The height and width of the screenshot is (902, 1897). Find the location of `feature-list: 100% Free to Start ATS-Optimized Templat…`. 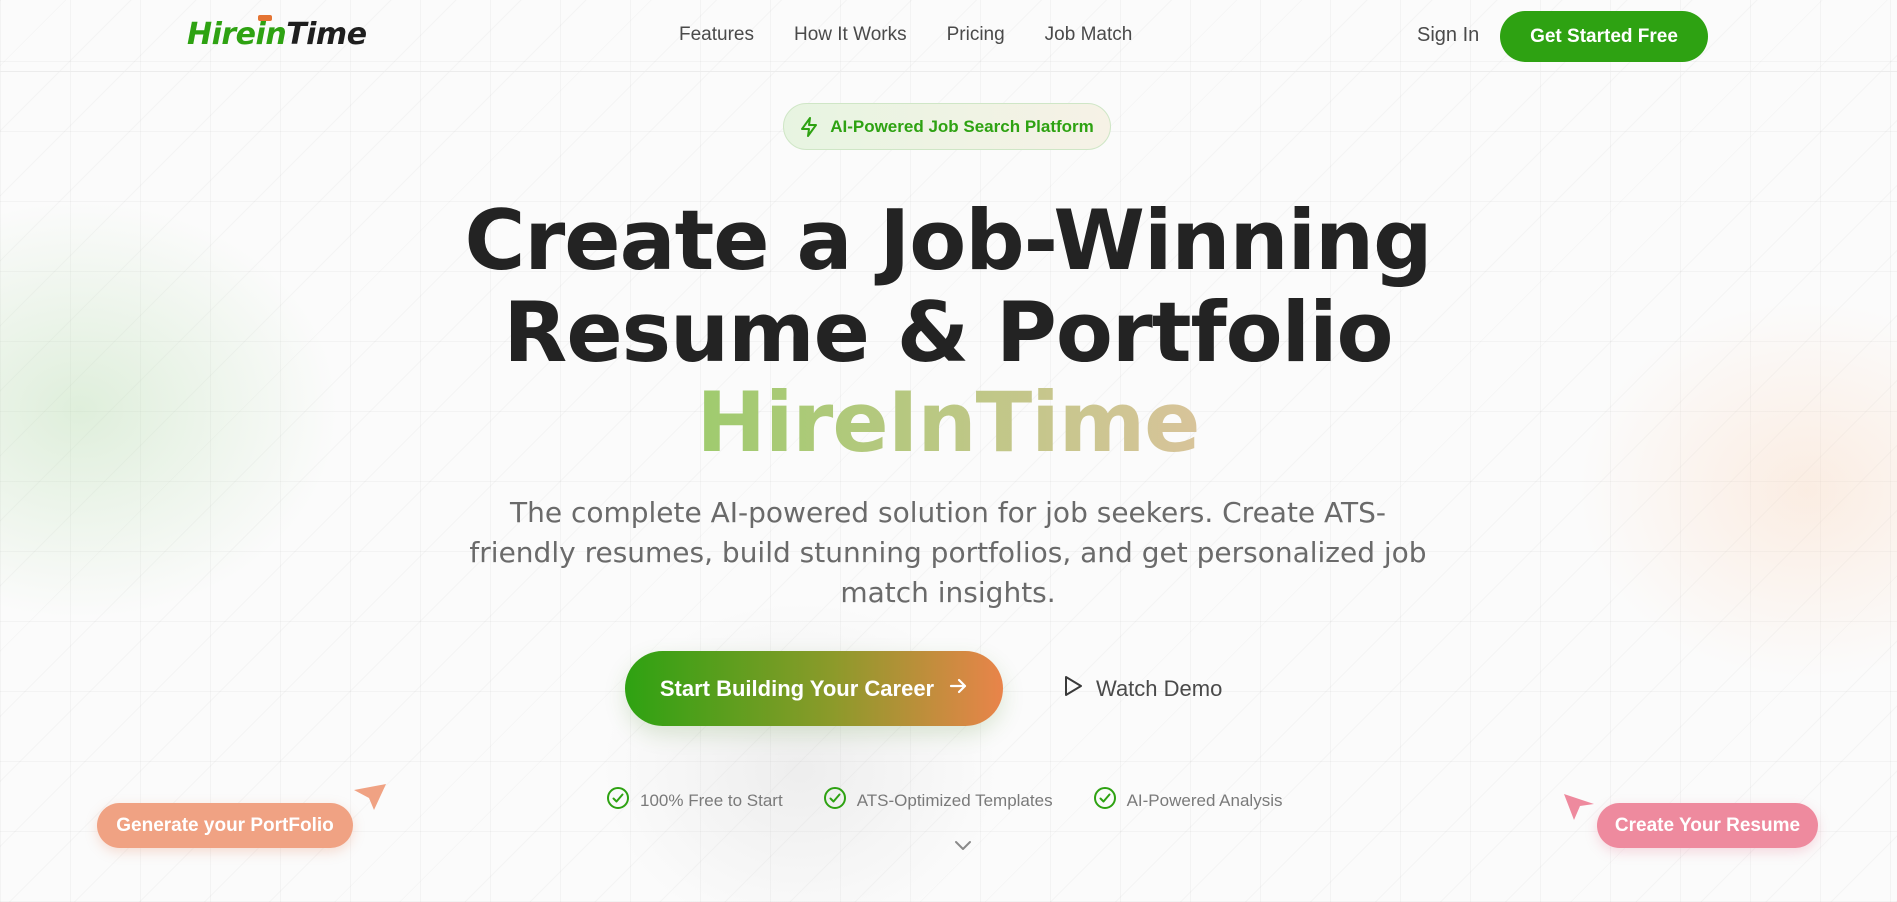

feature-list: 100% Free to Start ATS-Optimized Templat… is located at coordinates (944, 800).